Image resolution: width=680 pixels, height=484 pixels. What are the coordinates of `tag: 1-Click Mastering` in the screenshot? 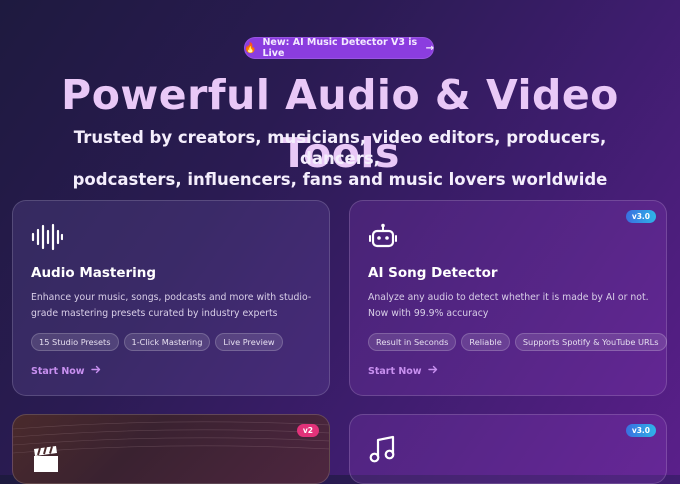 It's located at (167, 342).